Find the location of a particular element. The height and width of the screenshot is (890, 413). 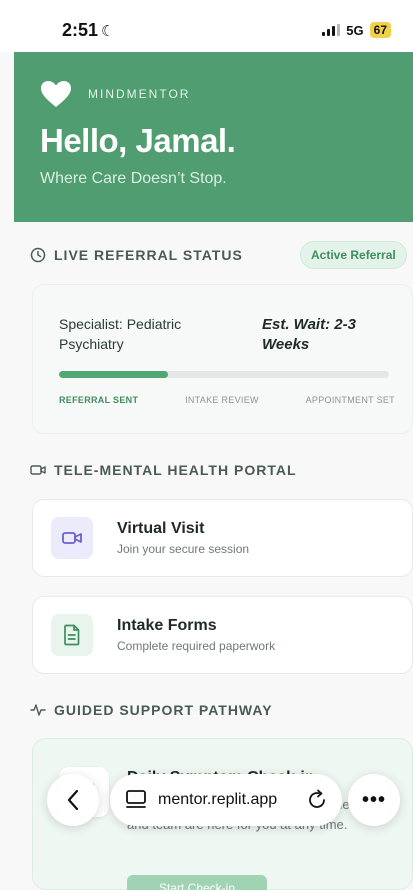

intake-forms-text: Intake Forms Complete required paperwork is located at coordinates (196, 635).